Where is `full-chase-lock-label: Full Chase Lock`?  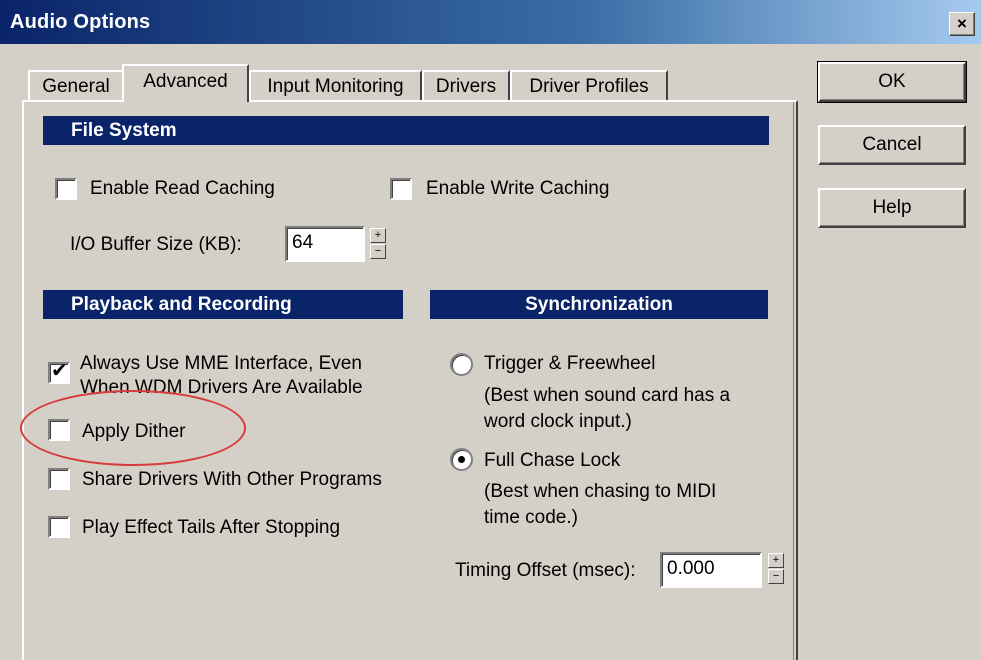
full-chase-lock-label: Full Chase Lock is located at coordinates (552, 461).